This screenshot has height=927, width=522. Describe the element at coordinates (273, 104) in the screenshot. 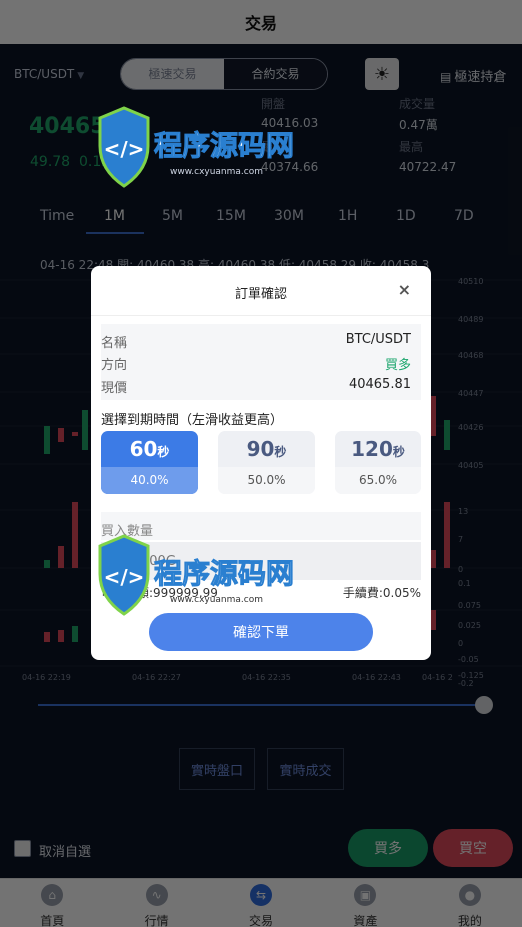

I see `open-label: 開盤` at that location.